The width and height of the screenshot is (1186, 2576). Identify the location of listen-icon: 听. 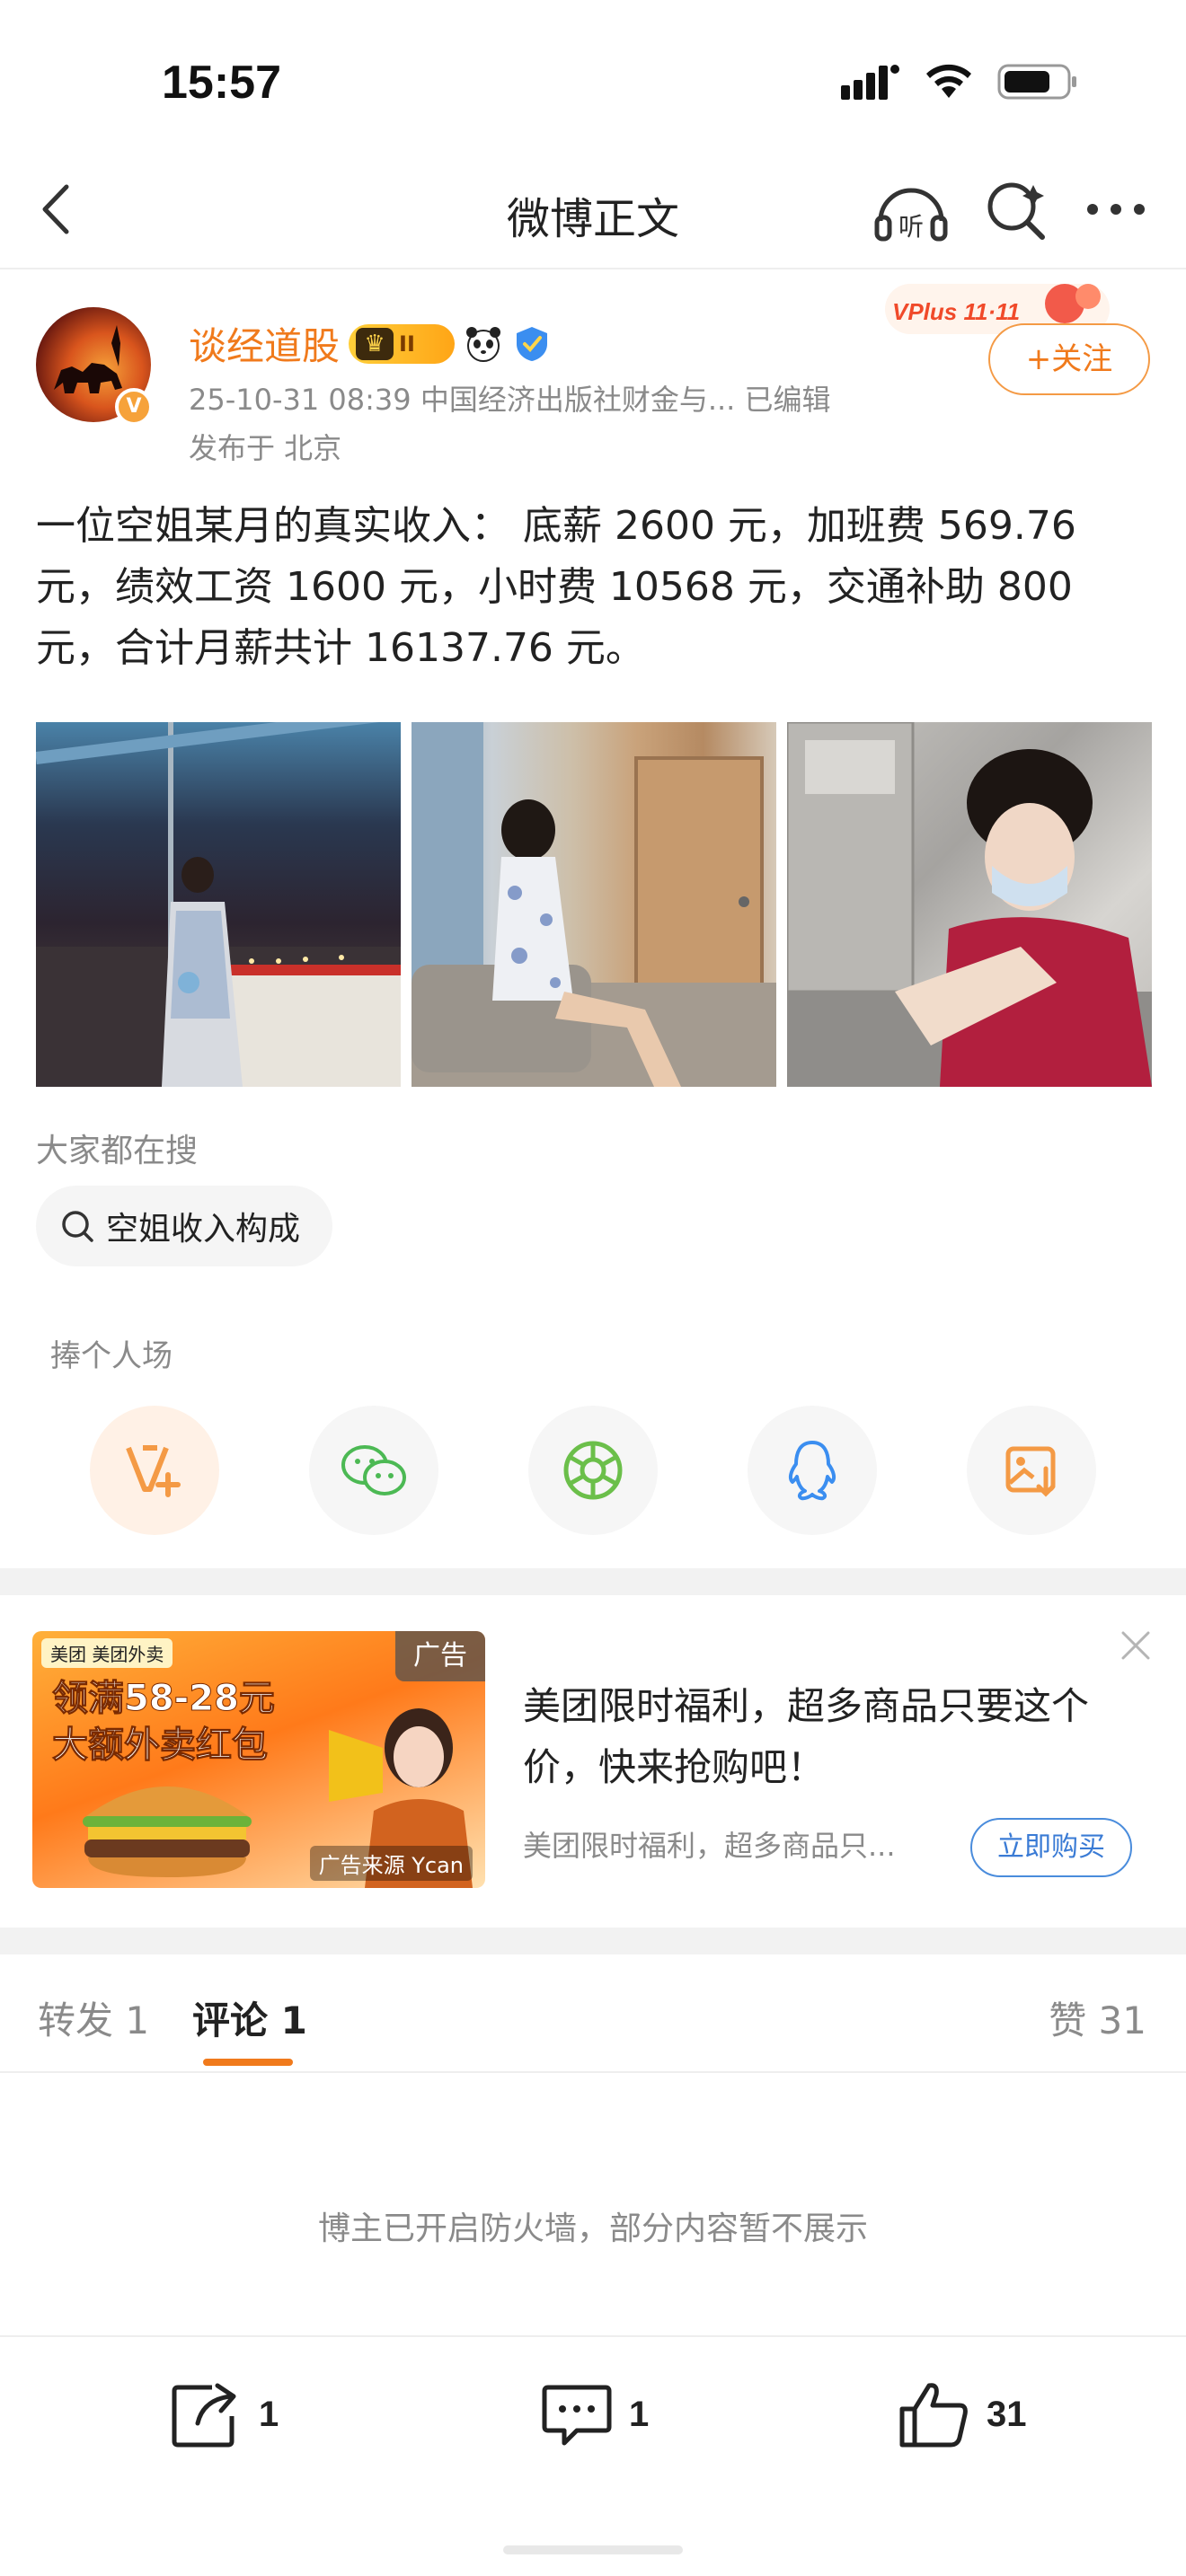
(911, 210).